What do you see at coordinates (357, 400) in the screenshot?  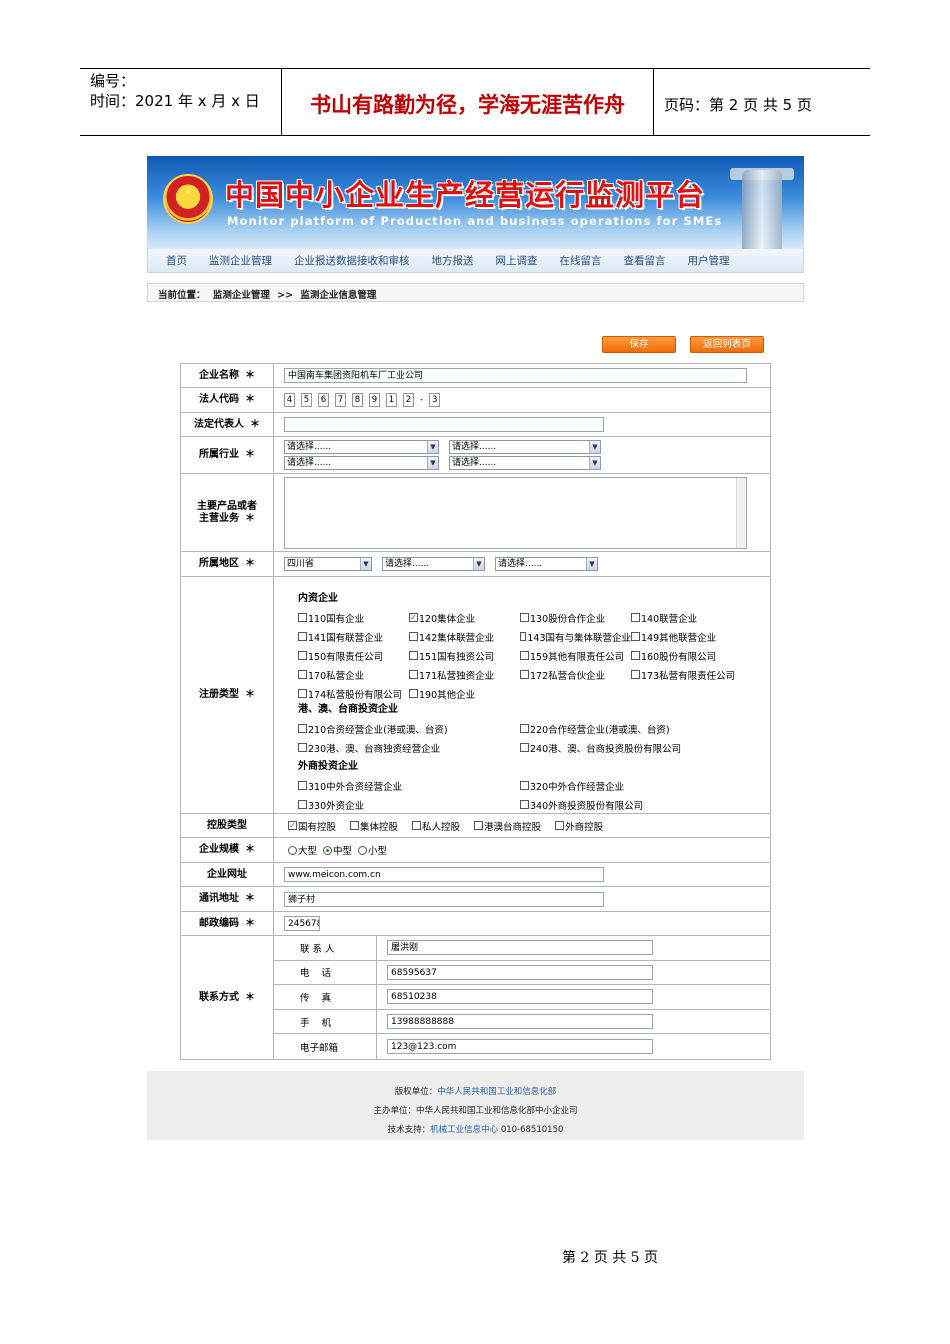 I see `legal-code-digit: 8` at bounding box center [357, 400].